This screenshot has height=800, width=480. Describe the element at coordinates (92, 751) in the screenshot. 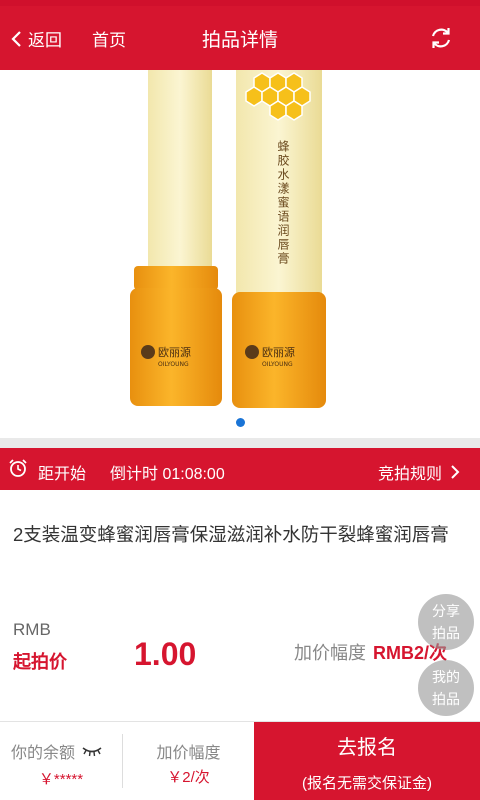

I see `eye-closed-icon` at that location.